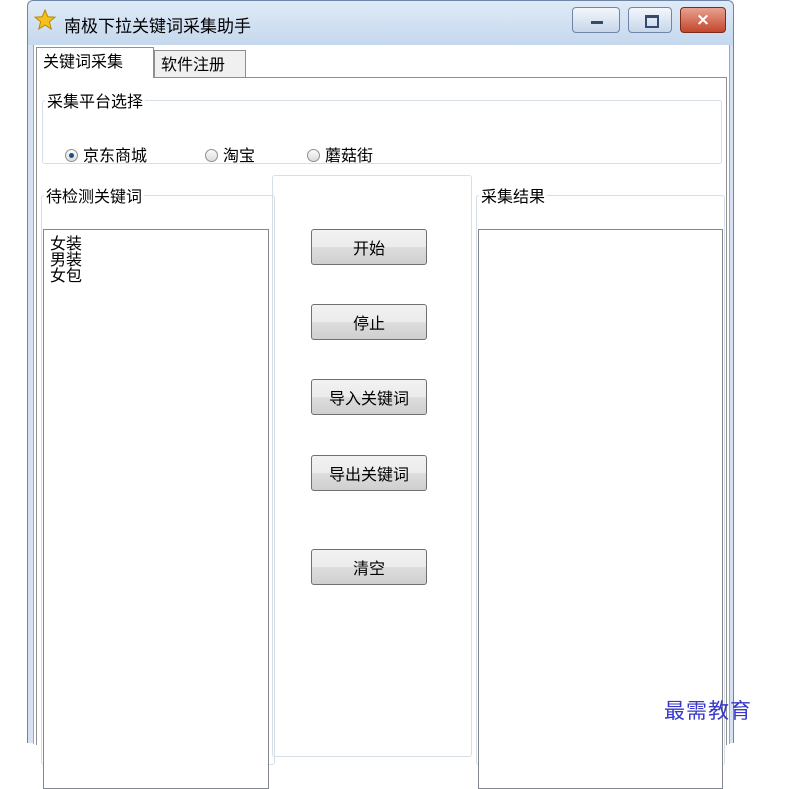 The width and height of the screenshot is (787, 789). What do you see at coordinates (157, 27) in the screenshot?
I see `window-title: 南极下拉关键词采集助手` at bounding box center [157, 27].